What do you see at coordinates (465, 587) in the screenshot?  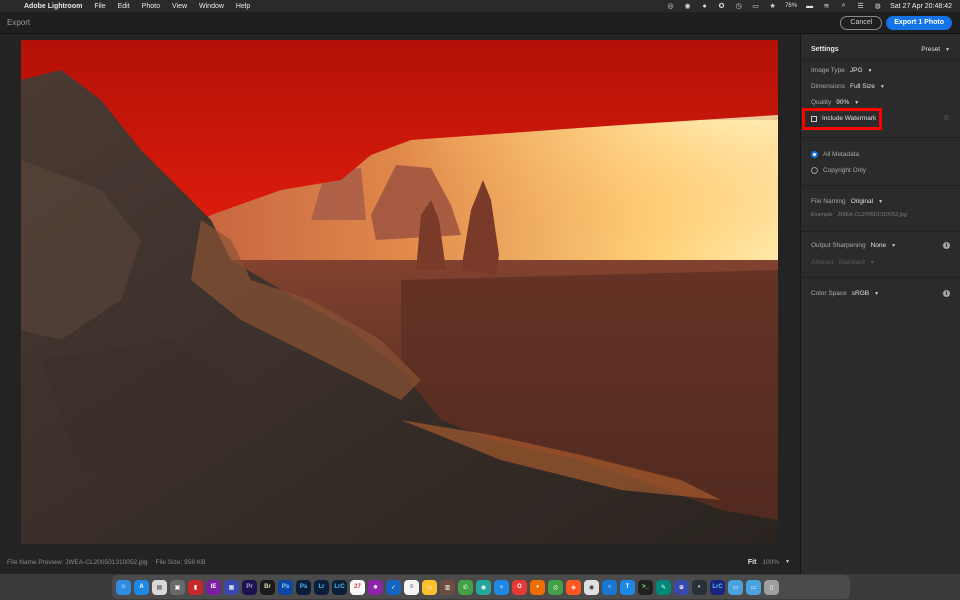 I see `whatsapp-icon: ✆` at bounding box center [465, 587].